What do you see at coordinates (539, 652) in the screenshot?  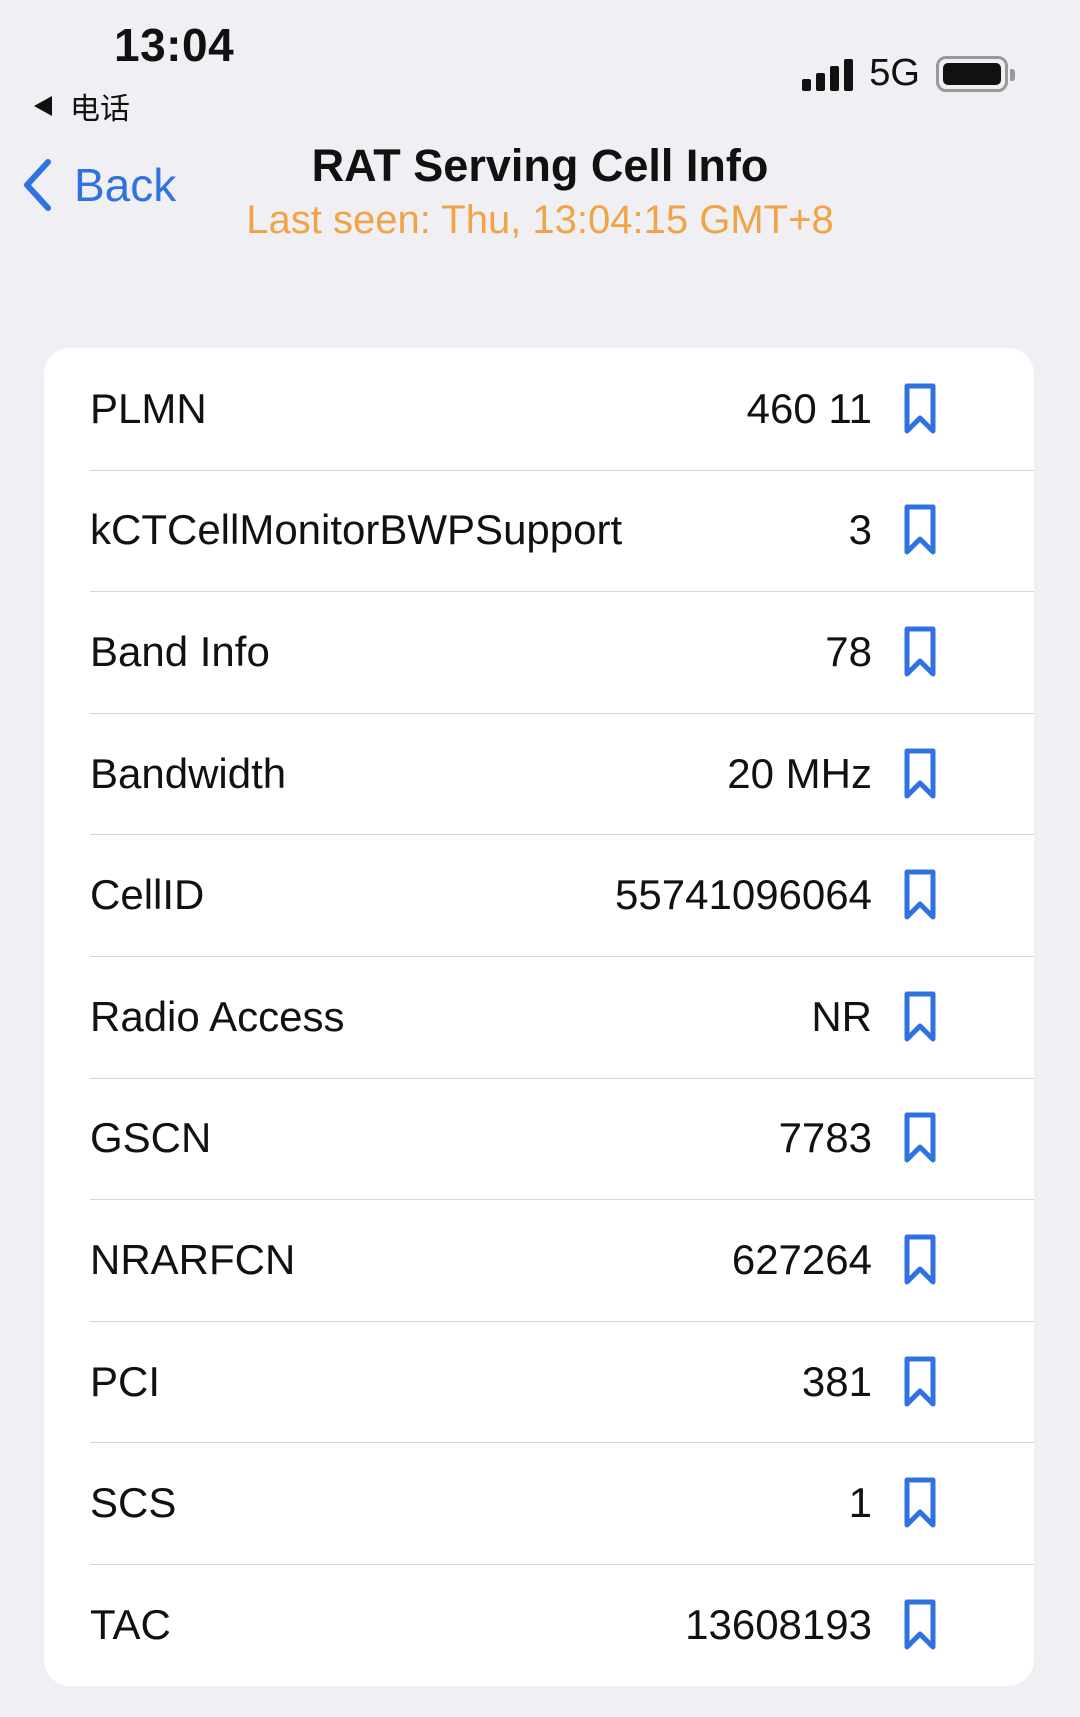 I see `list-item: Band Info 78` at bounding box center [539, 652].